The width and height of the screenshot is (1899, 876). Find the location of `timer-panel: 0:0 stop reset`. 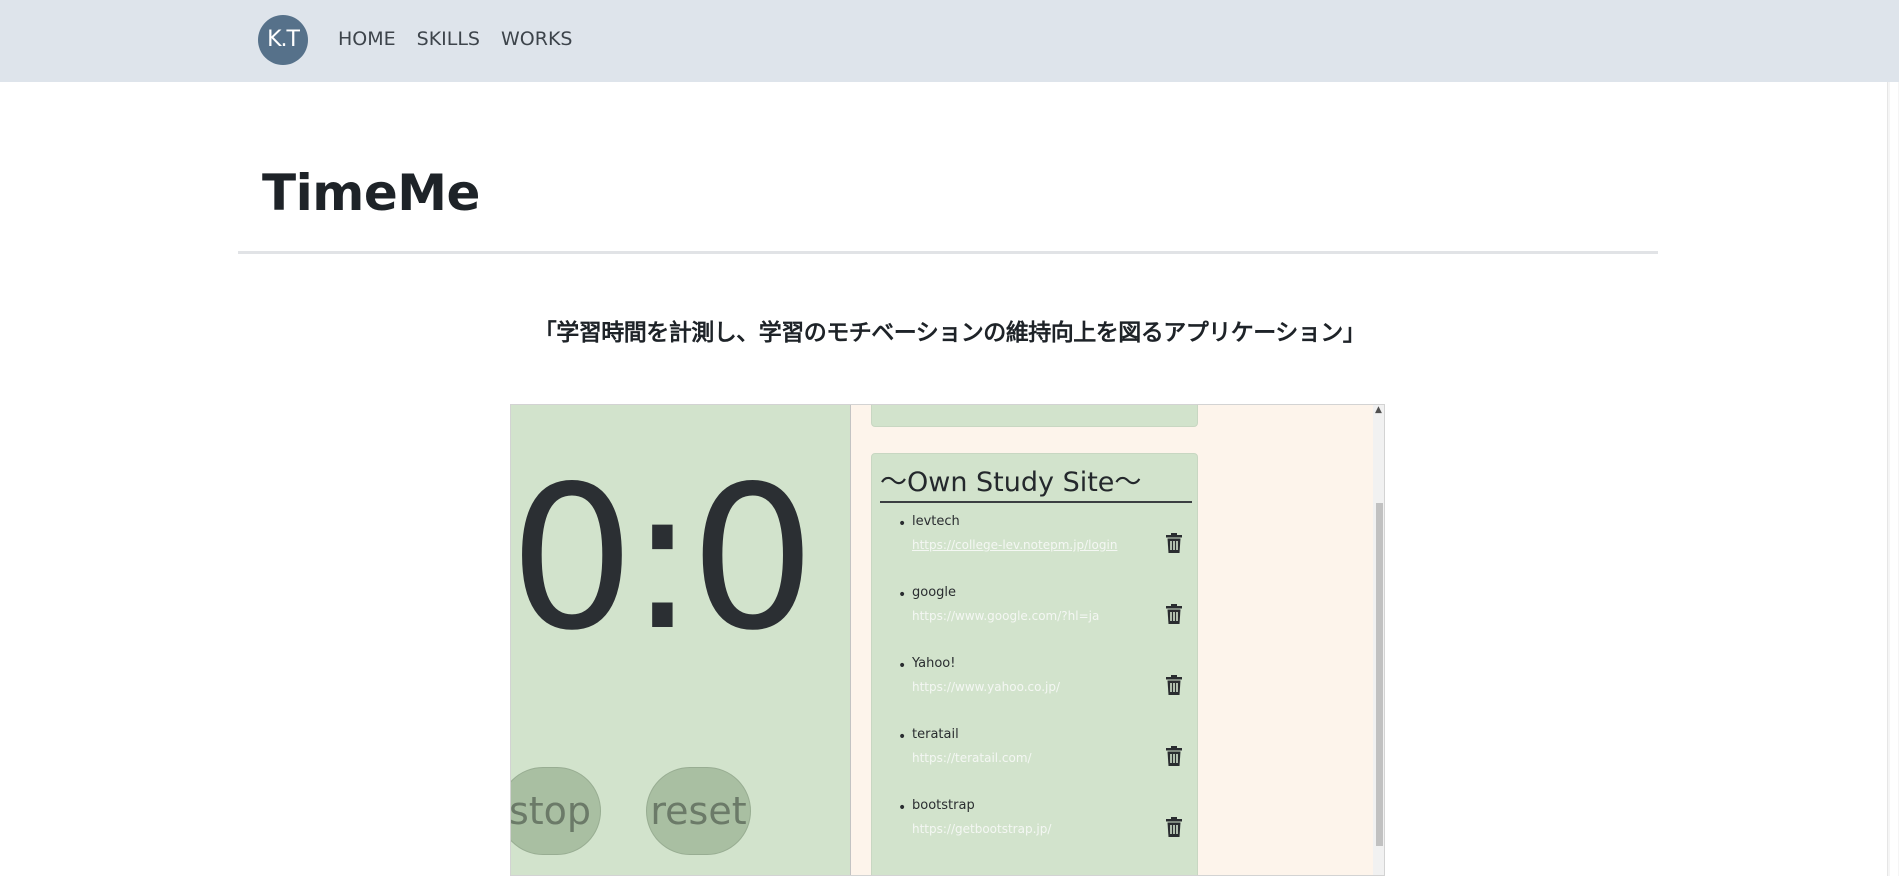

timer-panel: 0:0 stop reset is located at coordinates (680, 640).